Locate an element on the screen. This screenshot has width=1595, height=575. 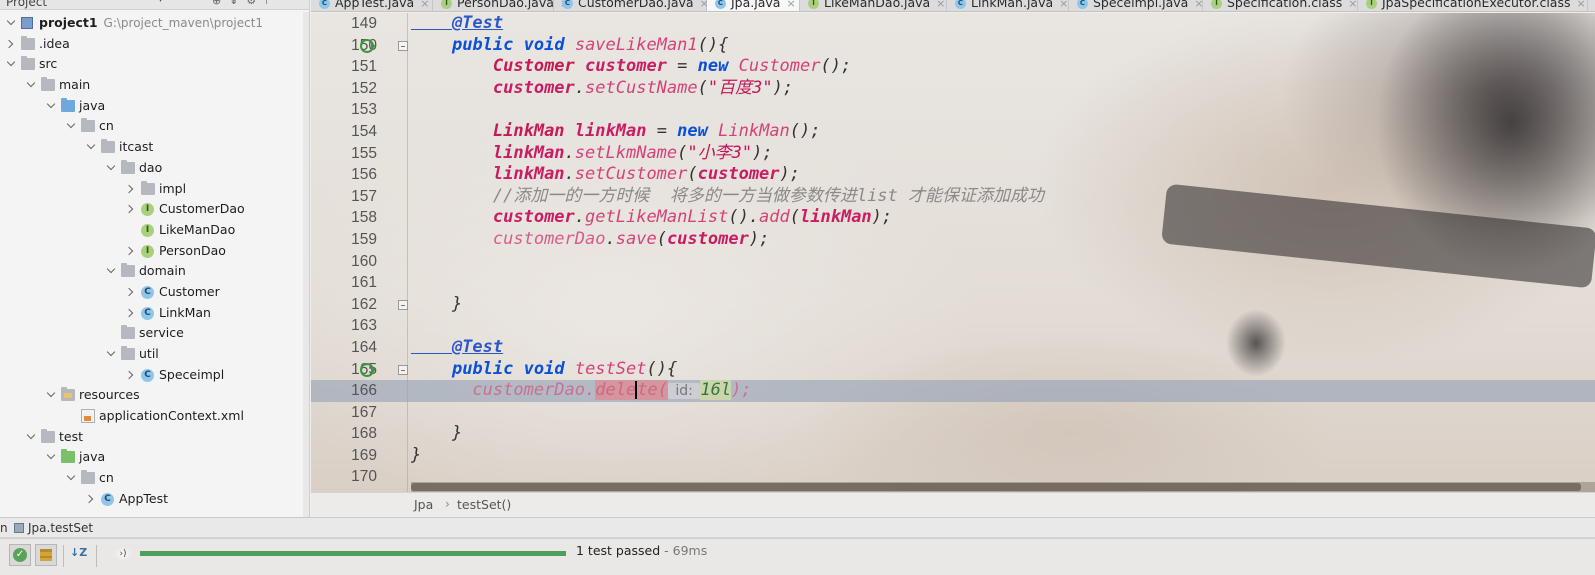
line-number: 152 is located at coordinates (344, 89).